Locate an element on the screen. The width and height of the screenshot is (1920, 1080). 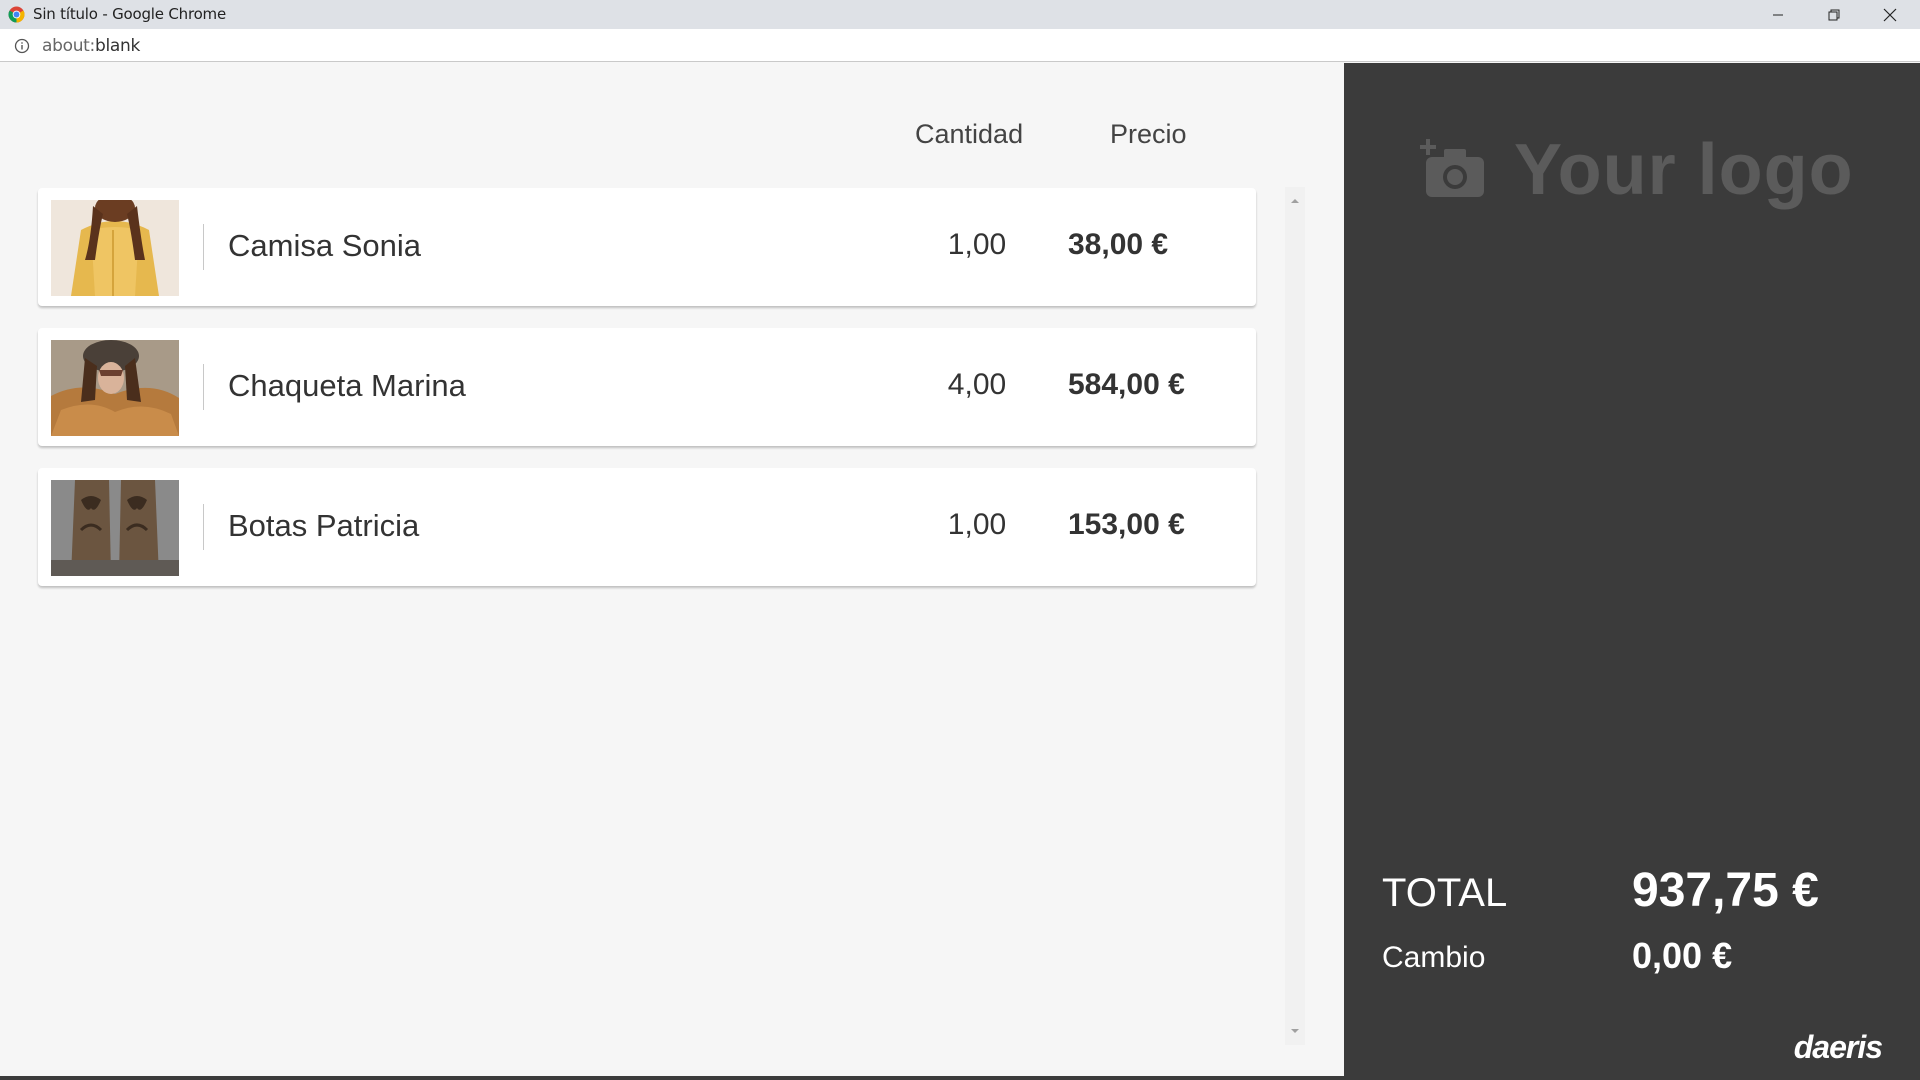
restore-icon is located at coordinates (1834, 14).